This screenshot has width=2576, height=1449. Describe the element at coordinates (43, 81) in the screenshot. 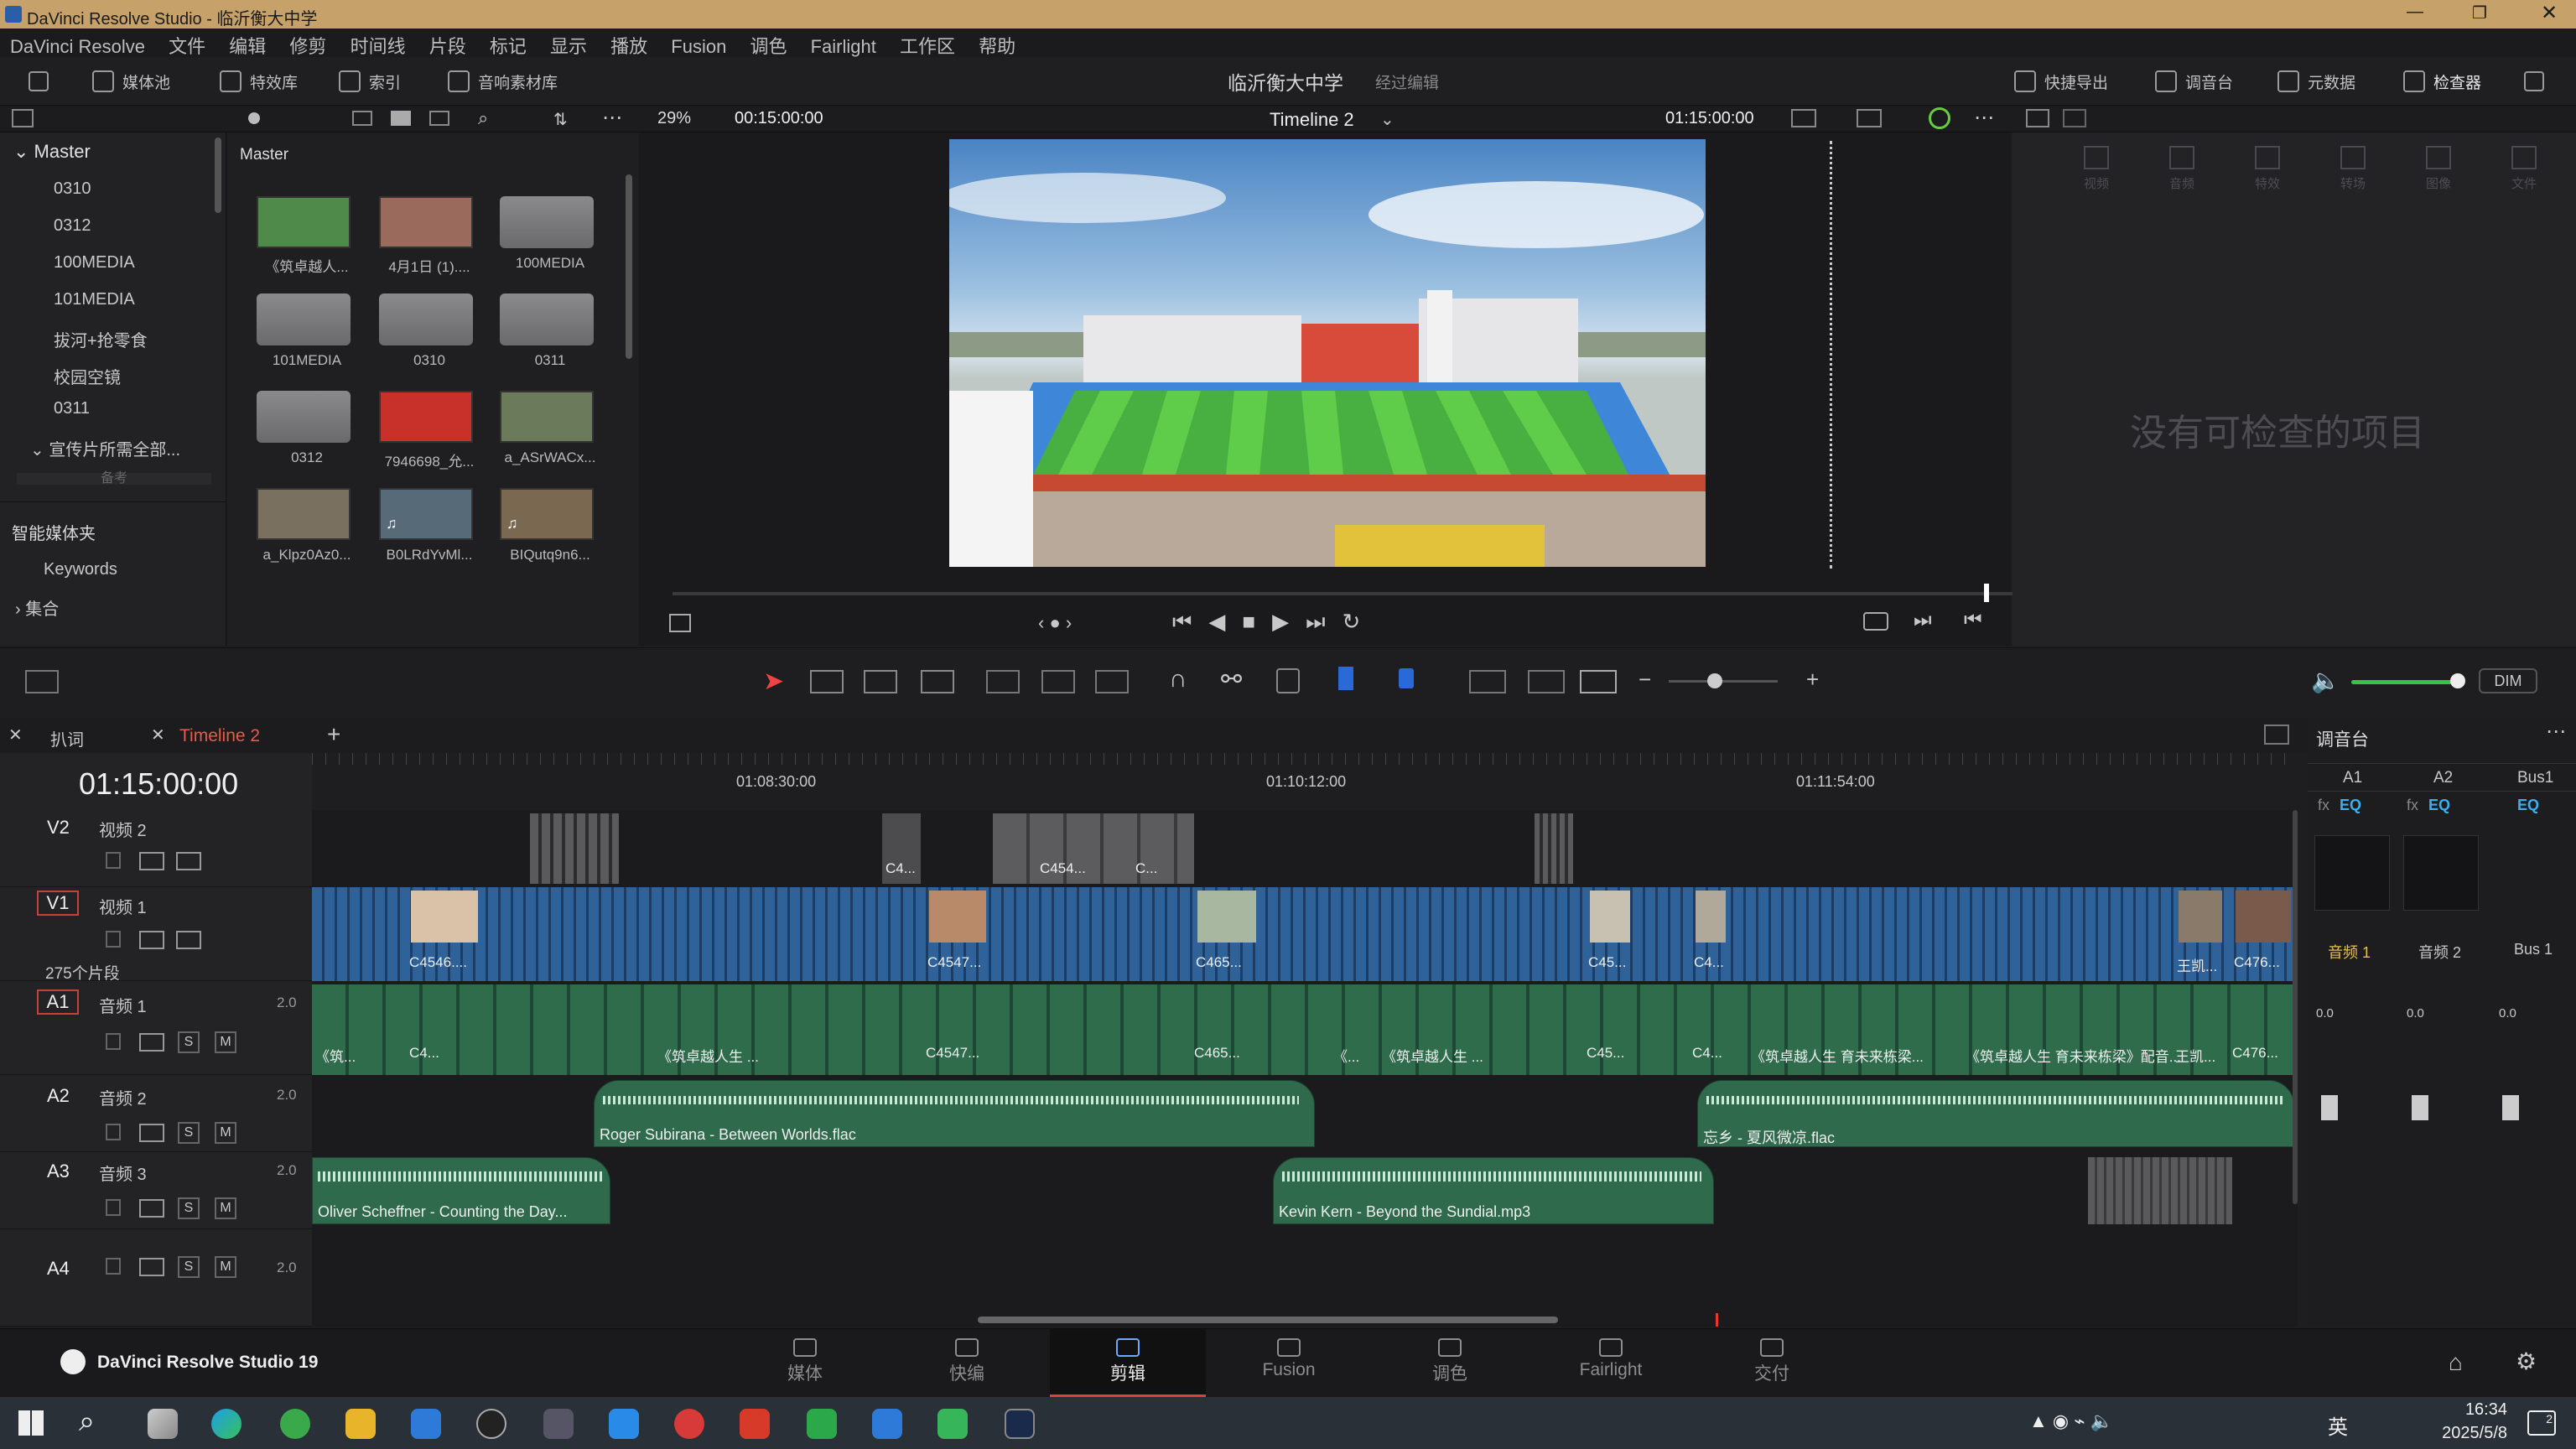

I see `panel-toggle-icon` at that location.